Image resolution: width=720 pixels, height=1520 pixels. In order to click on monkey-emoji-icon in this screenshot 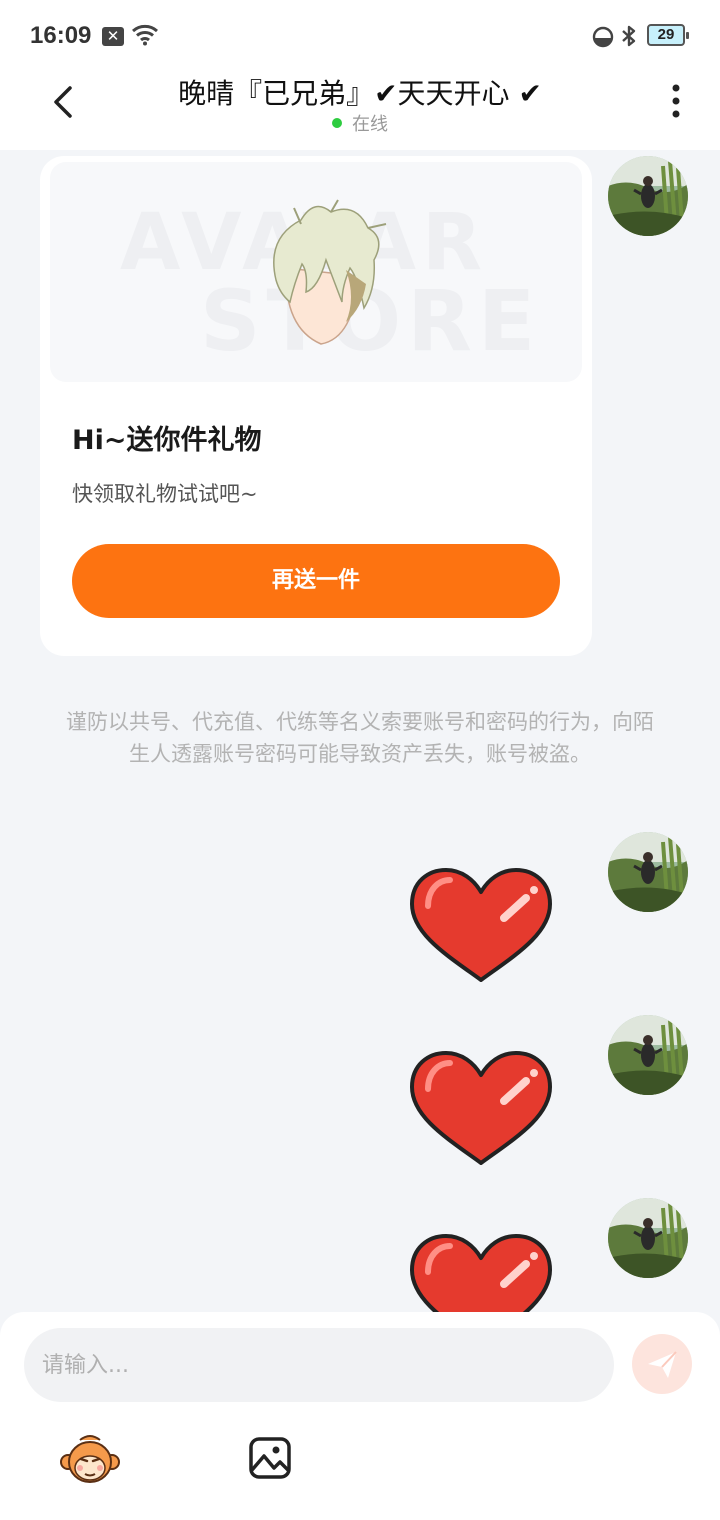, I will do `click(90, 1460)`.